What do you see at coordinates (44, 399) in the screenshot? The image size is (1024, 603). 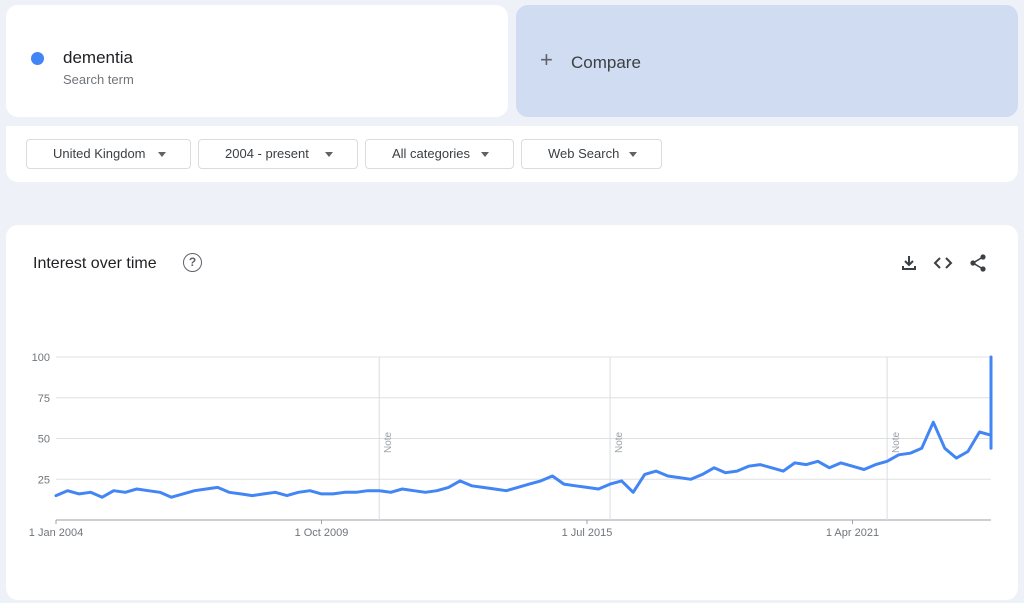 I see `y-tick-label: 75` at bounding box center [44, 399].